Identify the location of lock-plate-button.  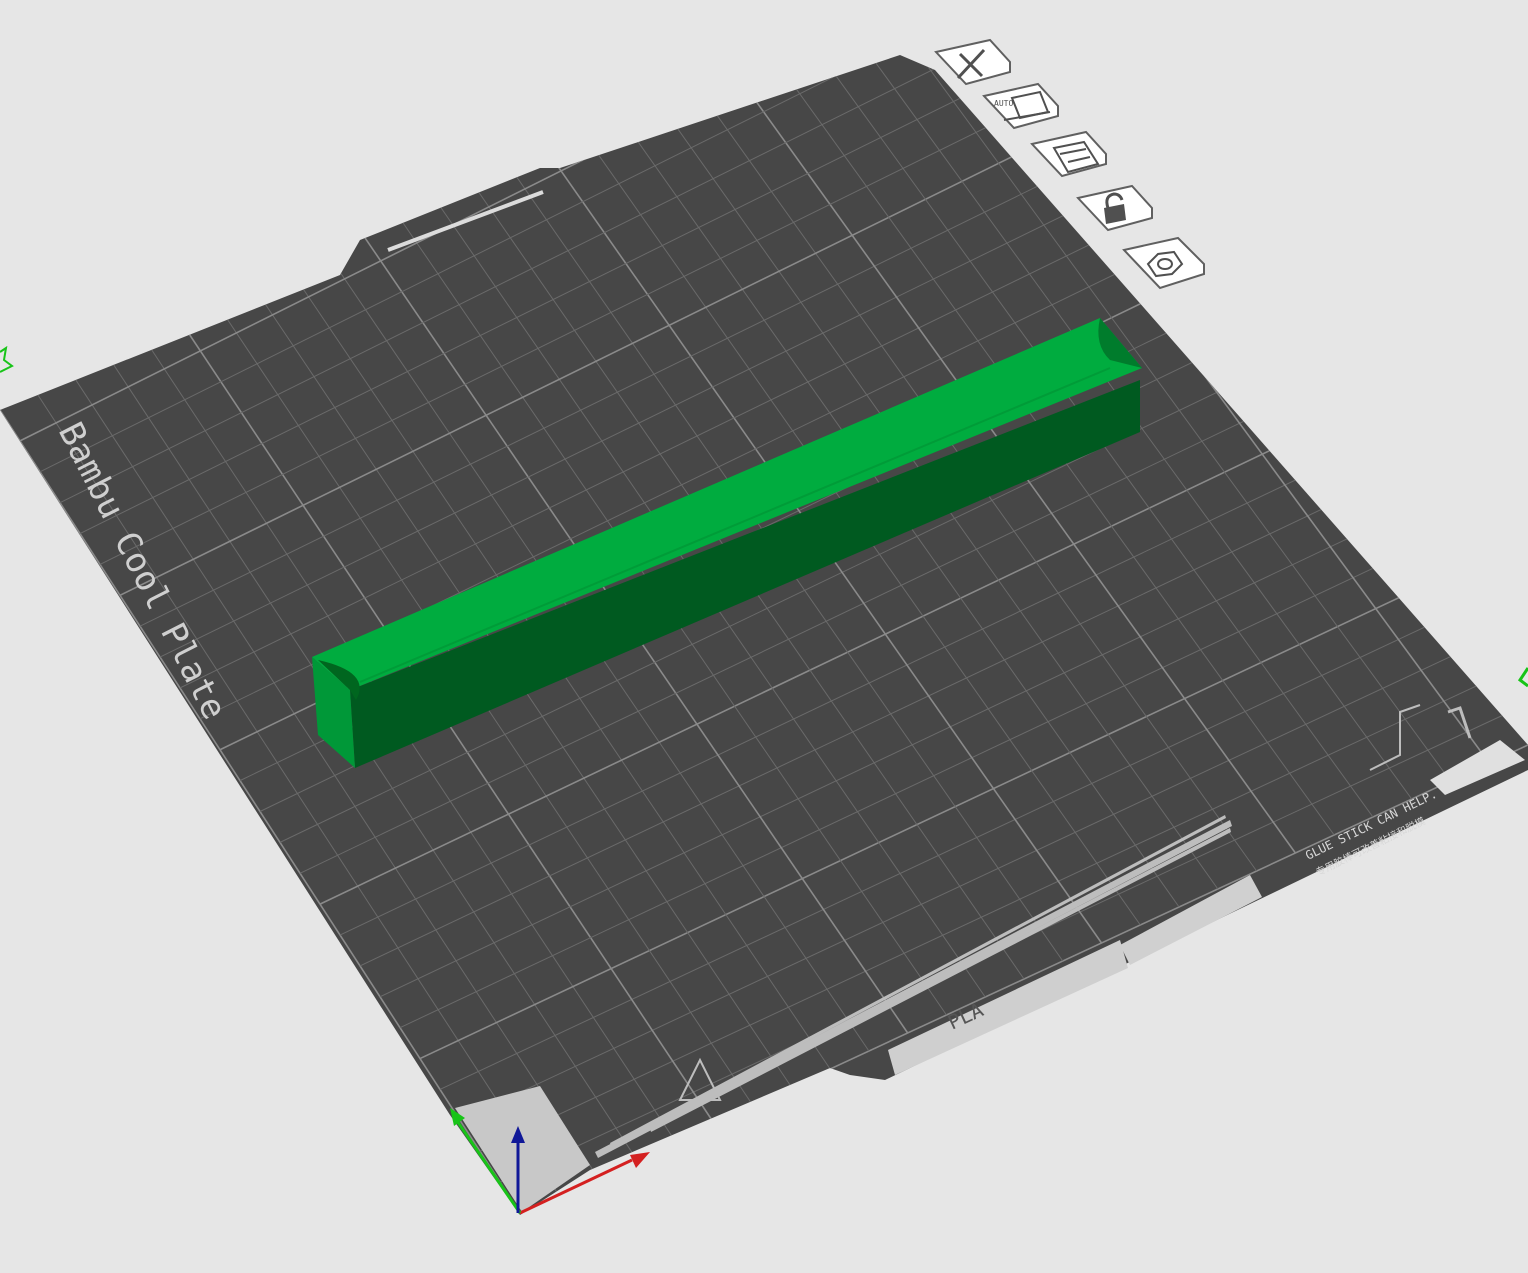
(1114, 208).